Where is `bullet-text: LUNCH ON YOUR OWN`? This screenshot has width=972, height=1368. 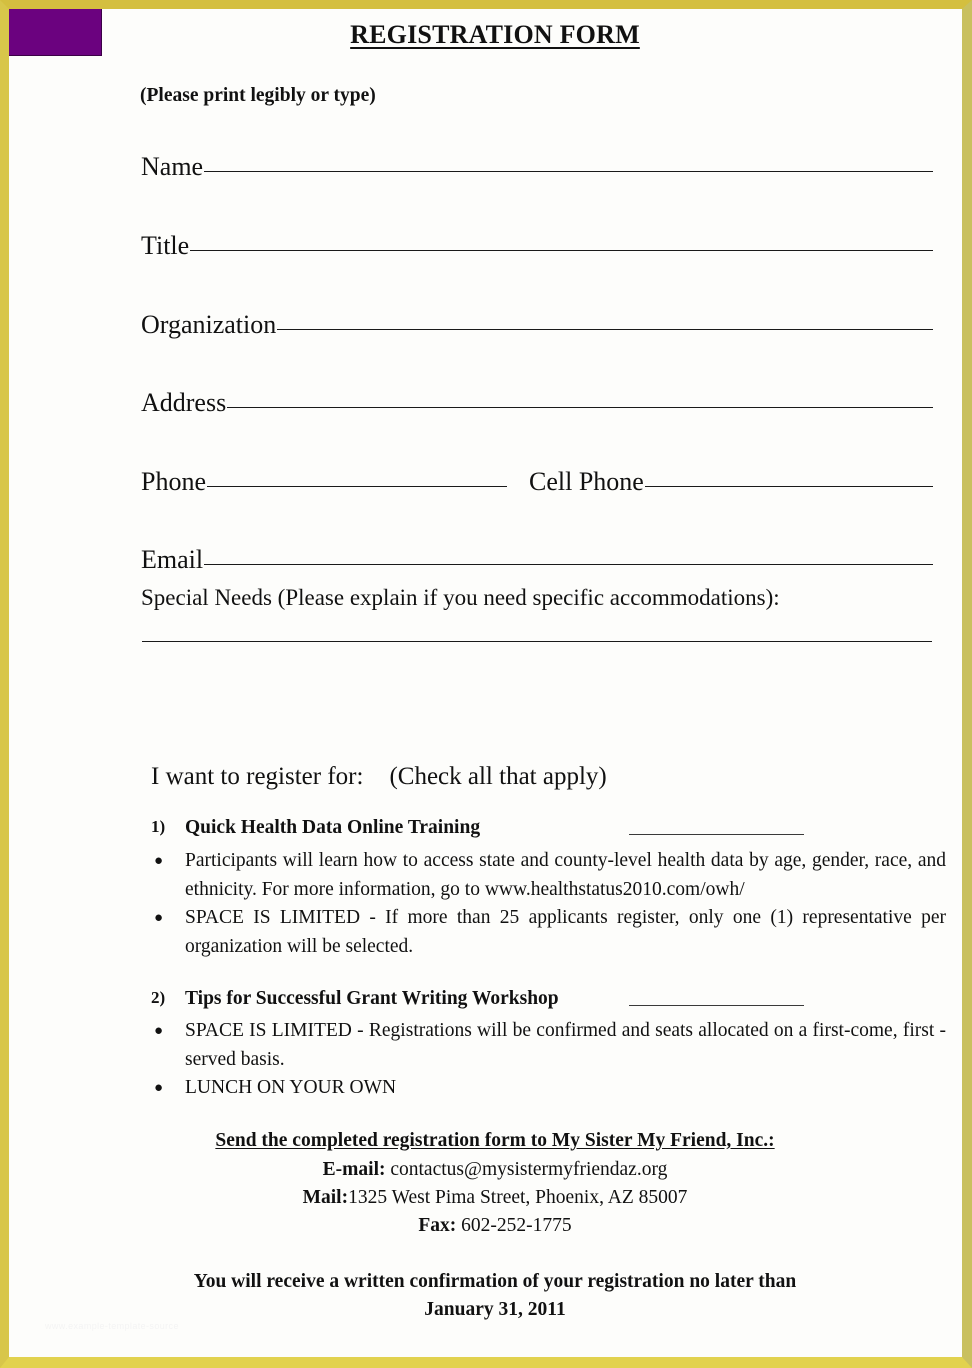
bullet-text: LUNCH ON YOUR OWN is located at coordinates (291, 1087).